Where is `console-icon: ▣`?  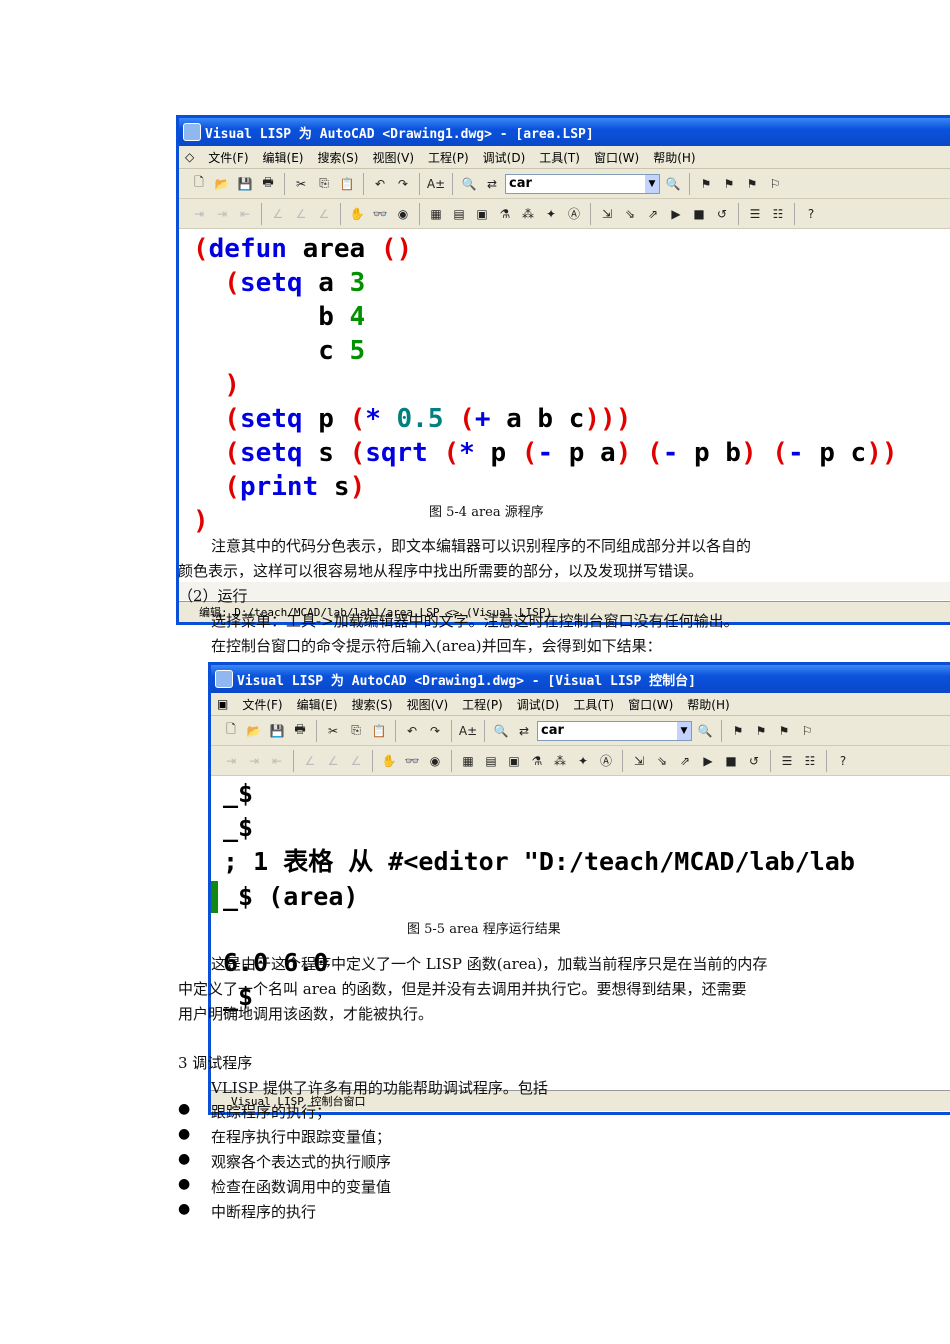 console-icon: ▣ is located at coordinates (482, 214).